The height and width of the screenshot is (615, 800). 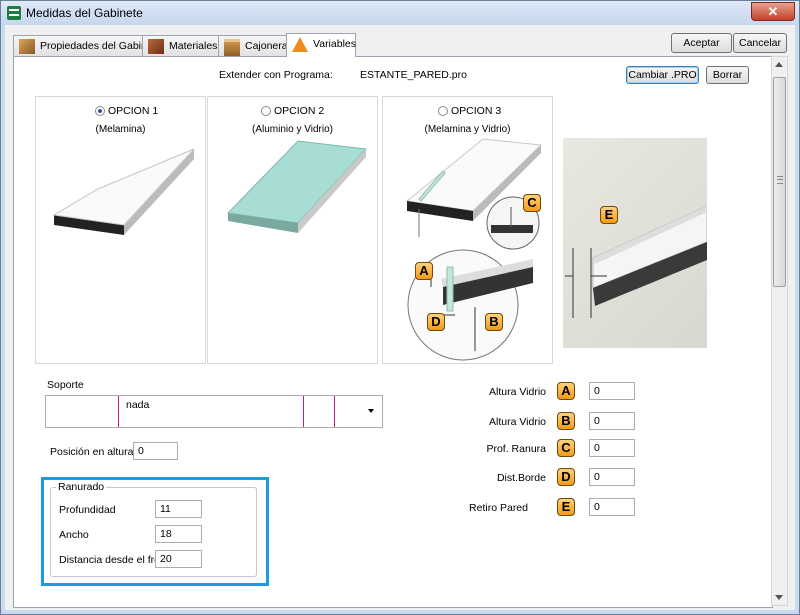 What do you see at coordinates (81, 487) in the screenshot?
I see `ranurado-title: Ranurado` at bounding box center [81, 487].